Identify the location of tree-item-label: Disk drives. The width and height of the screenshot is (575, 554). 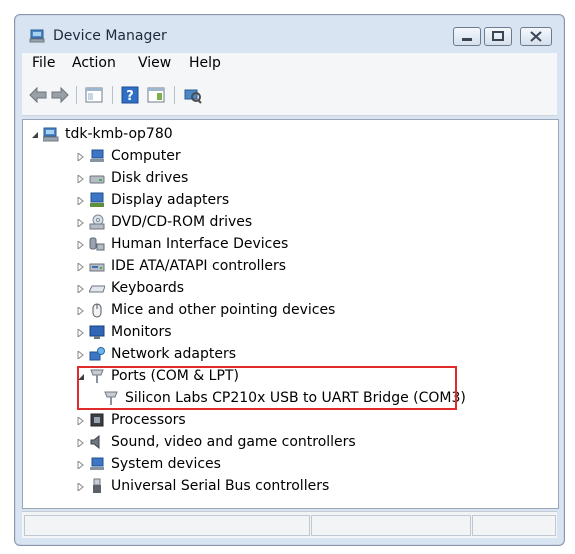
(150, 178).